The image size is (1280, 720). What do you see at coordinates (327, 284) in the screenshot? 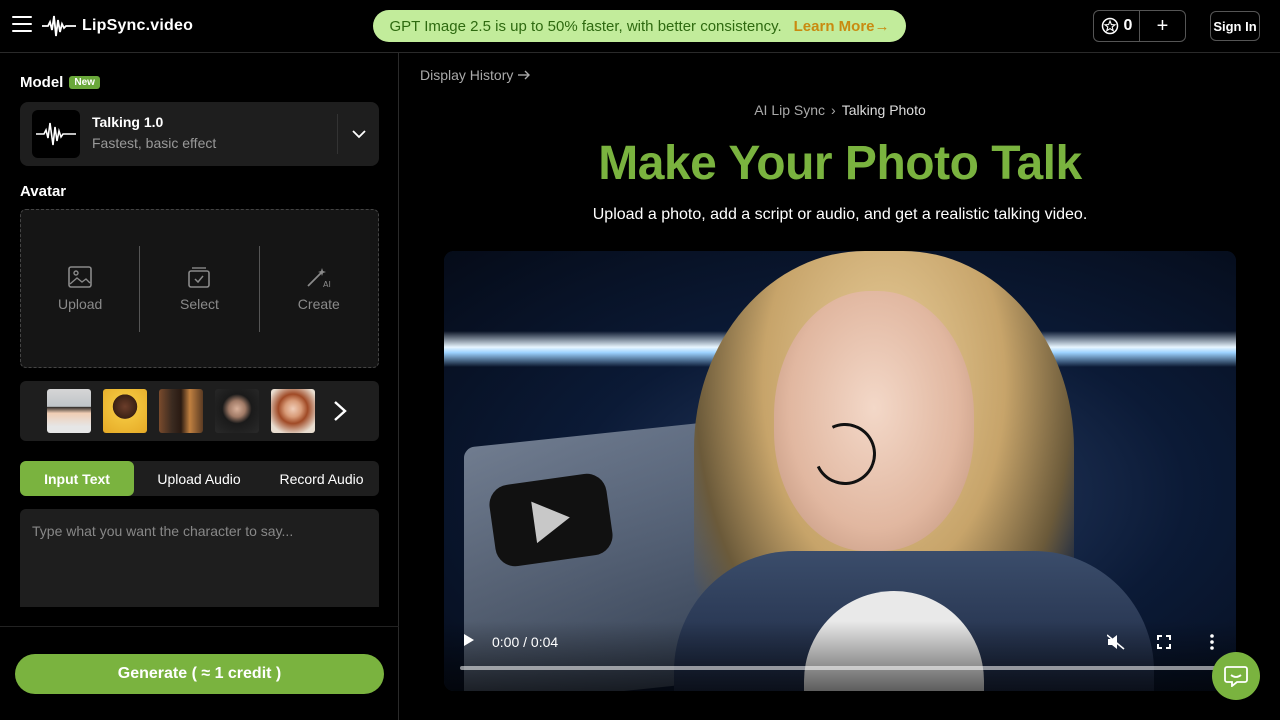
I see `svg-text: AI` at bounding box center [327, 284].